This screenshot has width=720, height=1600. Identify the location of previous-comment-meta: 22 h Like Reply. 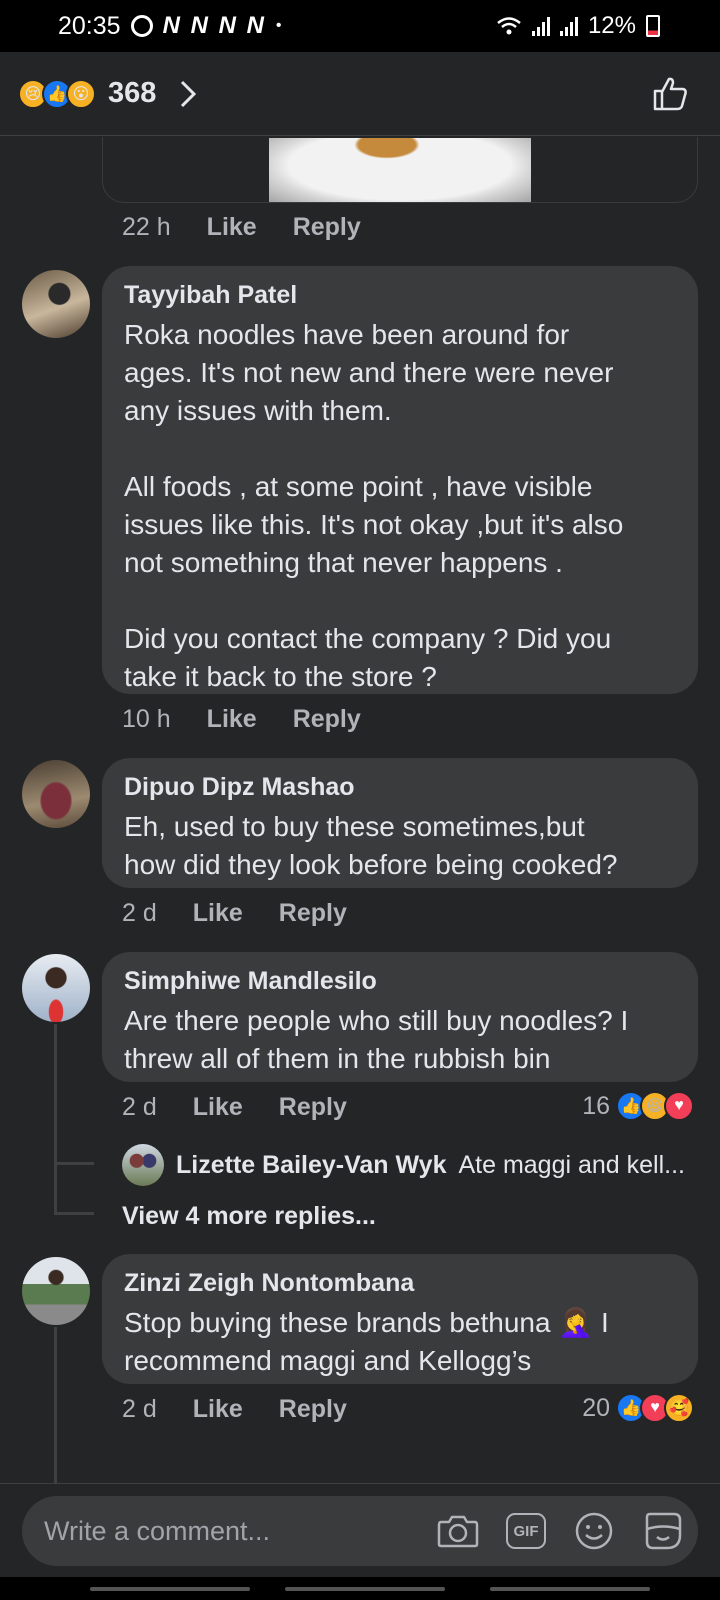
(241, 227).